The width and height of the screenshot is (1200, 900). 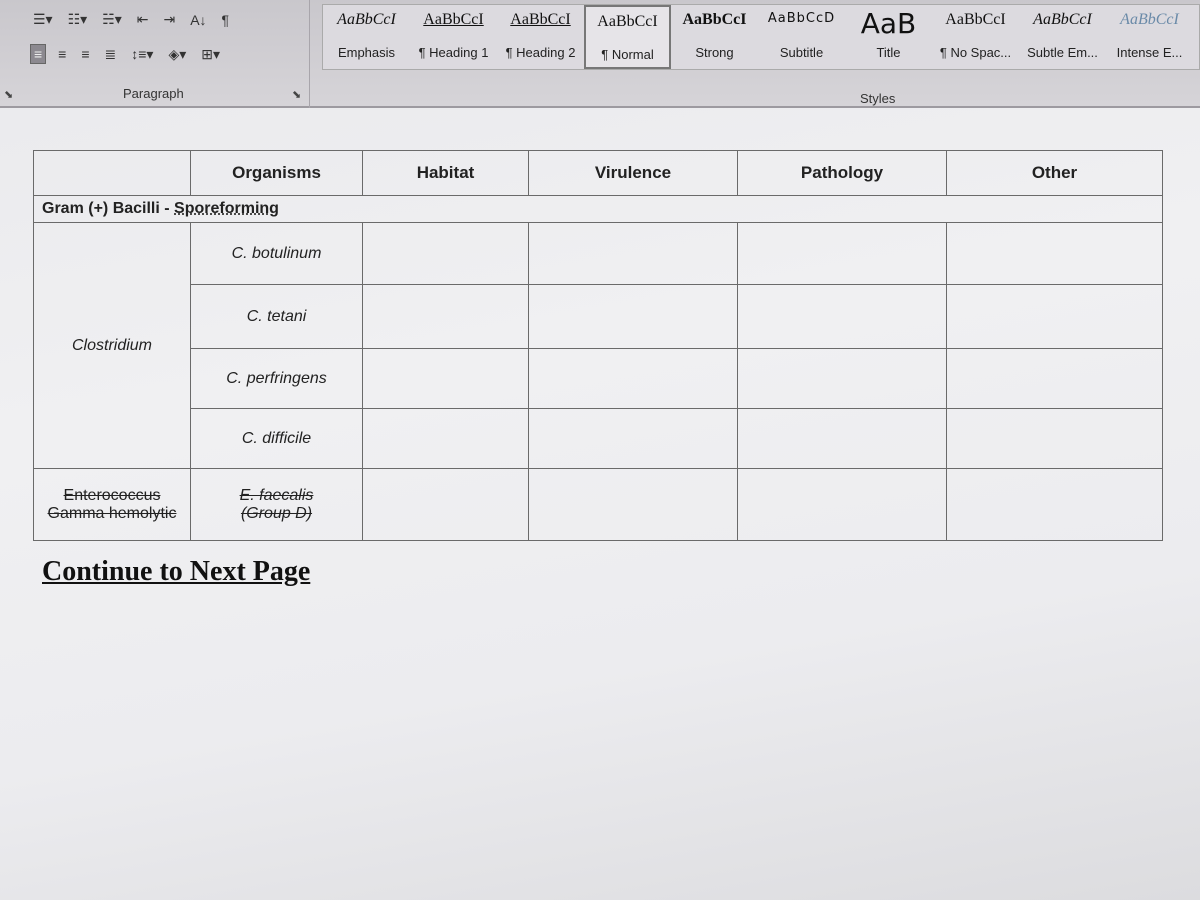 What do you see at coordinates (276, 173) in the screenshot?
I see `header-organisms: Organisms` at bounding box center [276, 173].